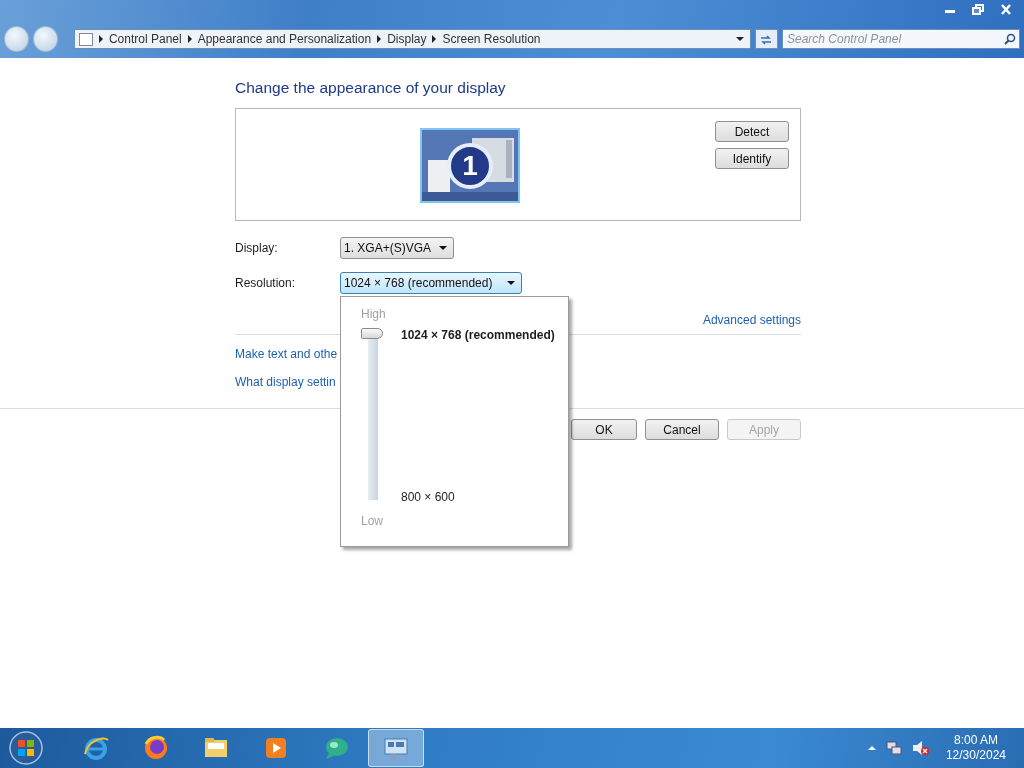 The width and height of the screenshot is (1024, 768). I want to click on dialog-button: Cancel, so click(682, 429).